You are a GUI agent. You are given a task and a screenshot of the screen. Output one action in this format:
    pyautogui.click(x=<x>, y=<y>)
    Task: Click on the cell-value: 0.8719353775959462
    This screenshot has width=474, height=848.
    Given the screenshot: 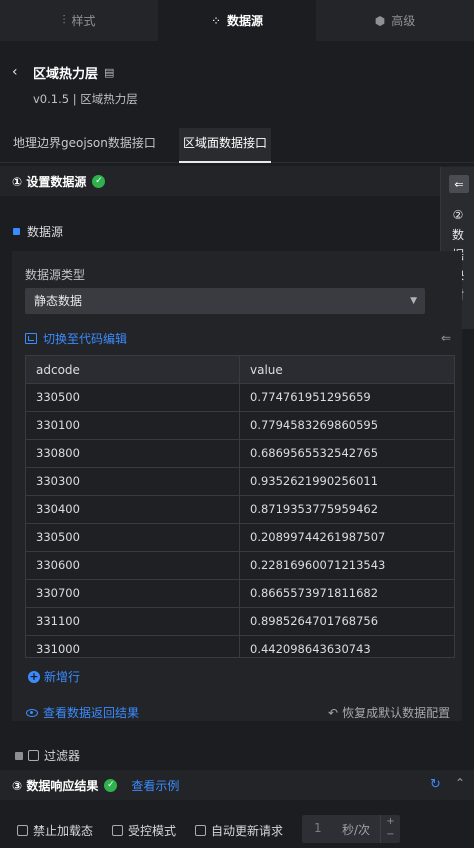 What is the action you would take?
    pyautogui.click(x=347, y=509)
    